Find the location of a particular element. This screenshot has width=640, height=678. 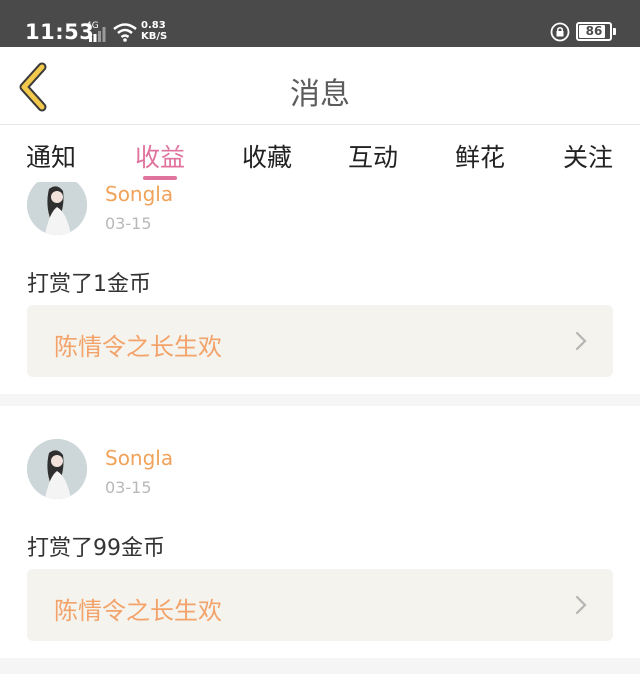

tab-bar: 通知 收益 收藏 互动 鲜花 关注 is located at coordinates (320, 154).